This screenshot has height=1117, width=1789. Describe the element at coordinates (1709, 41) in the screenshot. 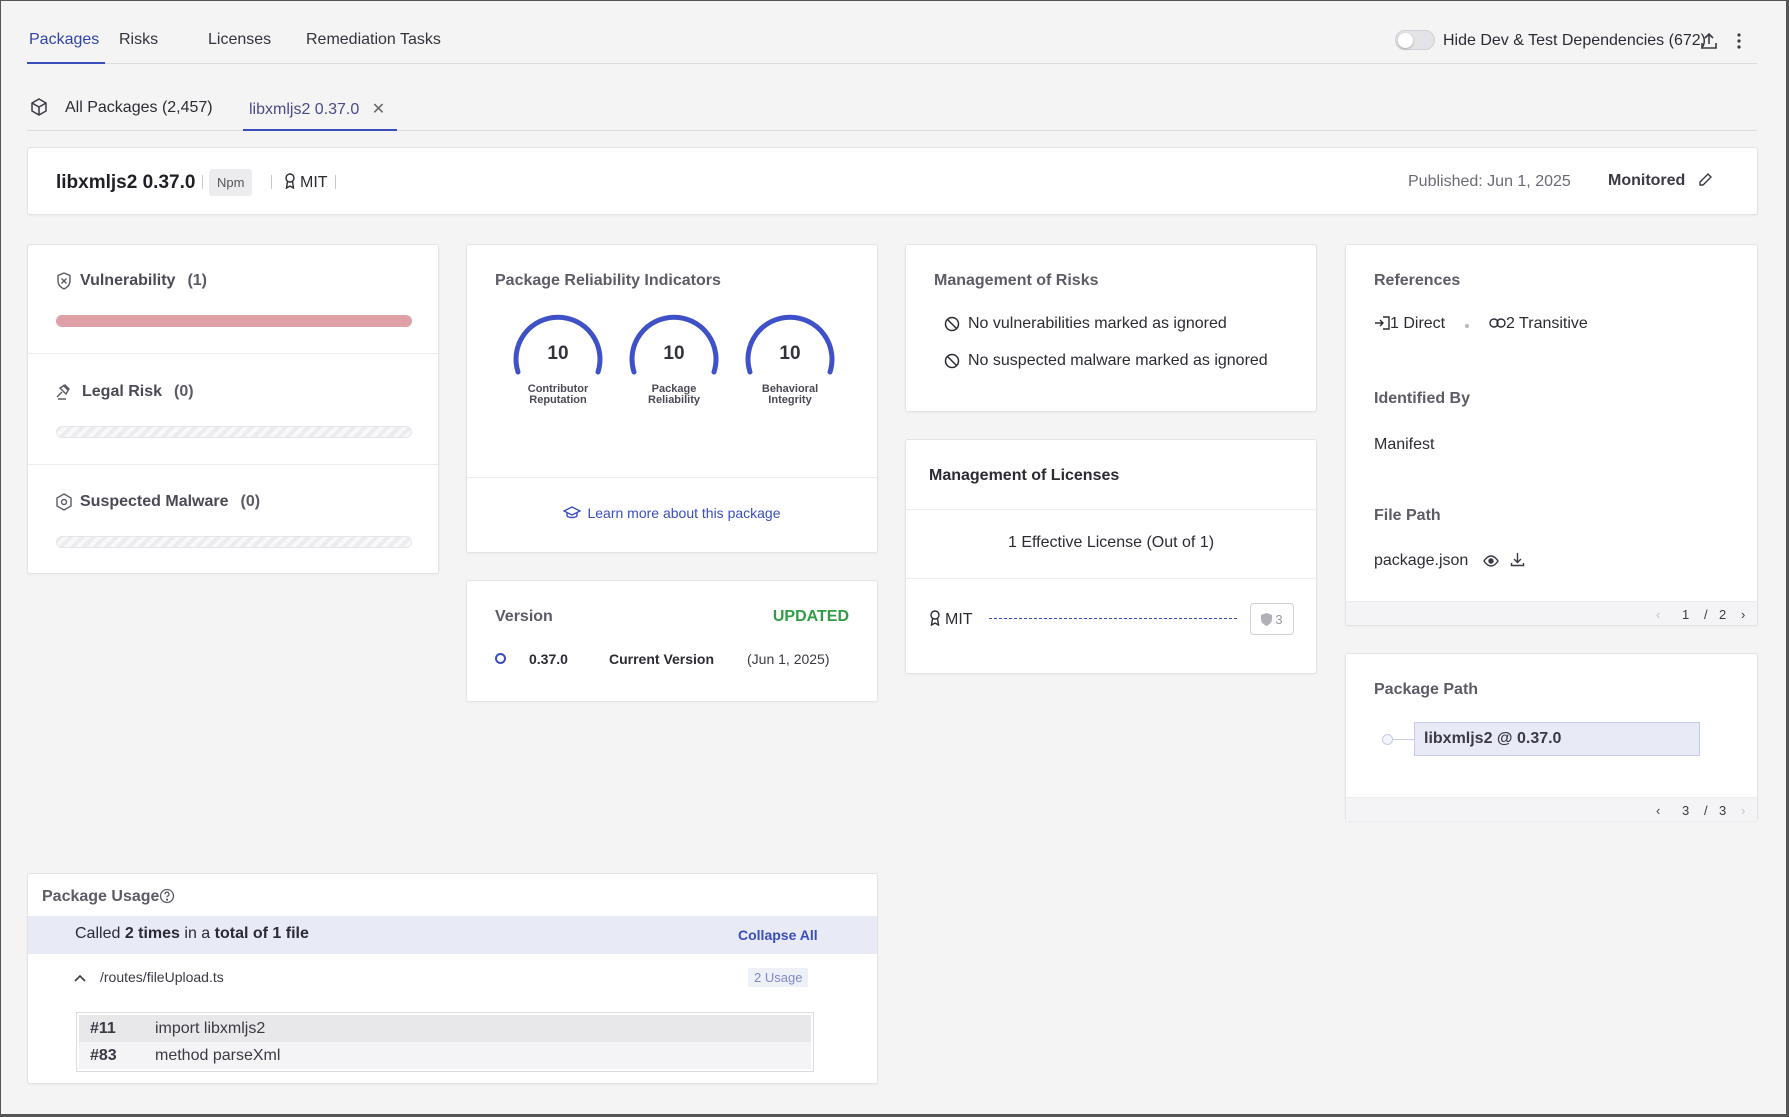

I see `export-icon` at that location.